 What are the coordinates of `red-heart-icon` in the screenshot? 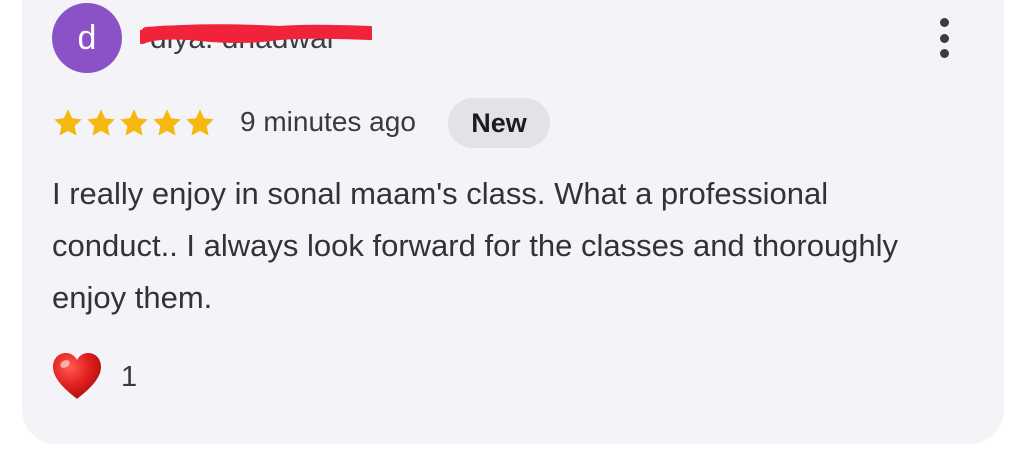 It's located at (77, 376).